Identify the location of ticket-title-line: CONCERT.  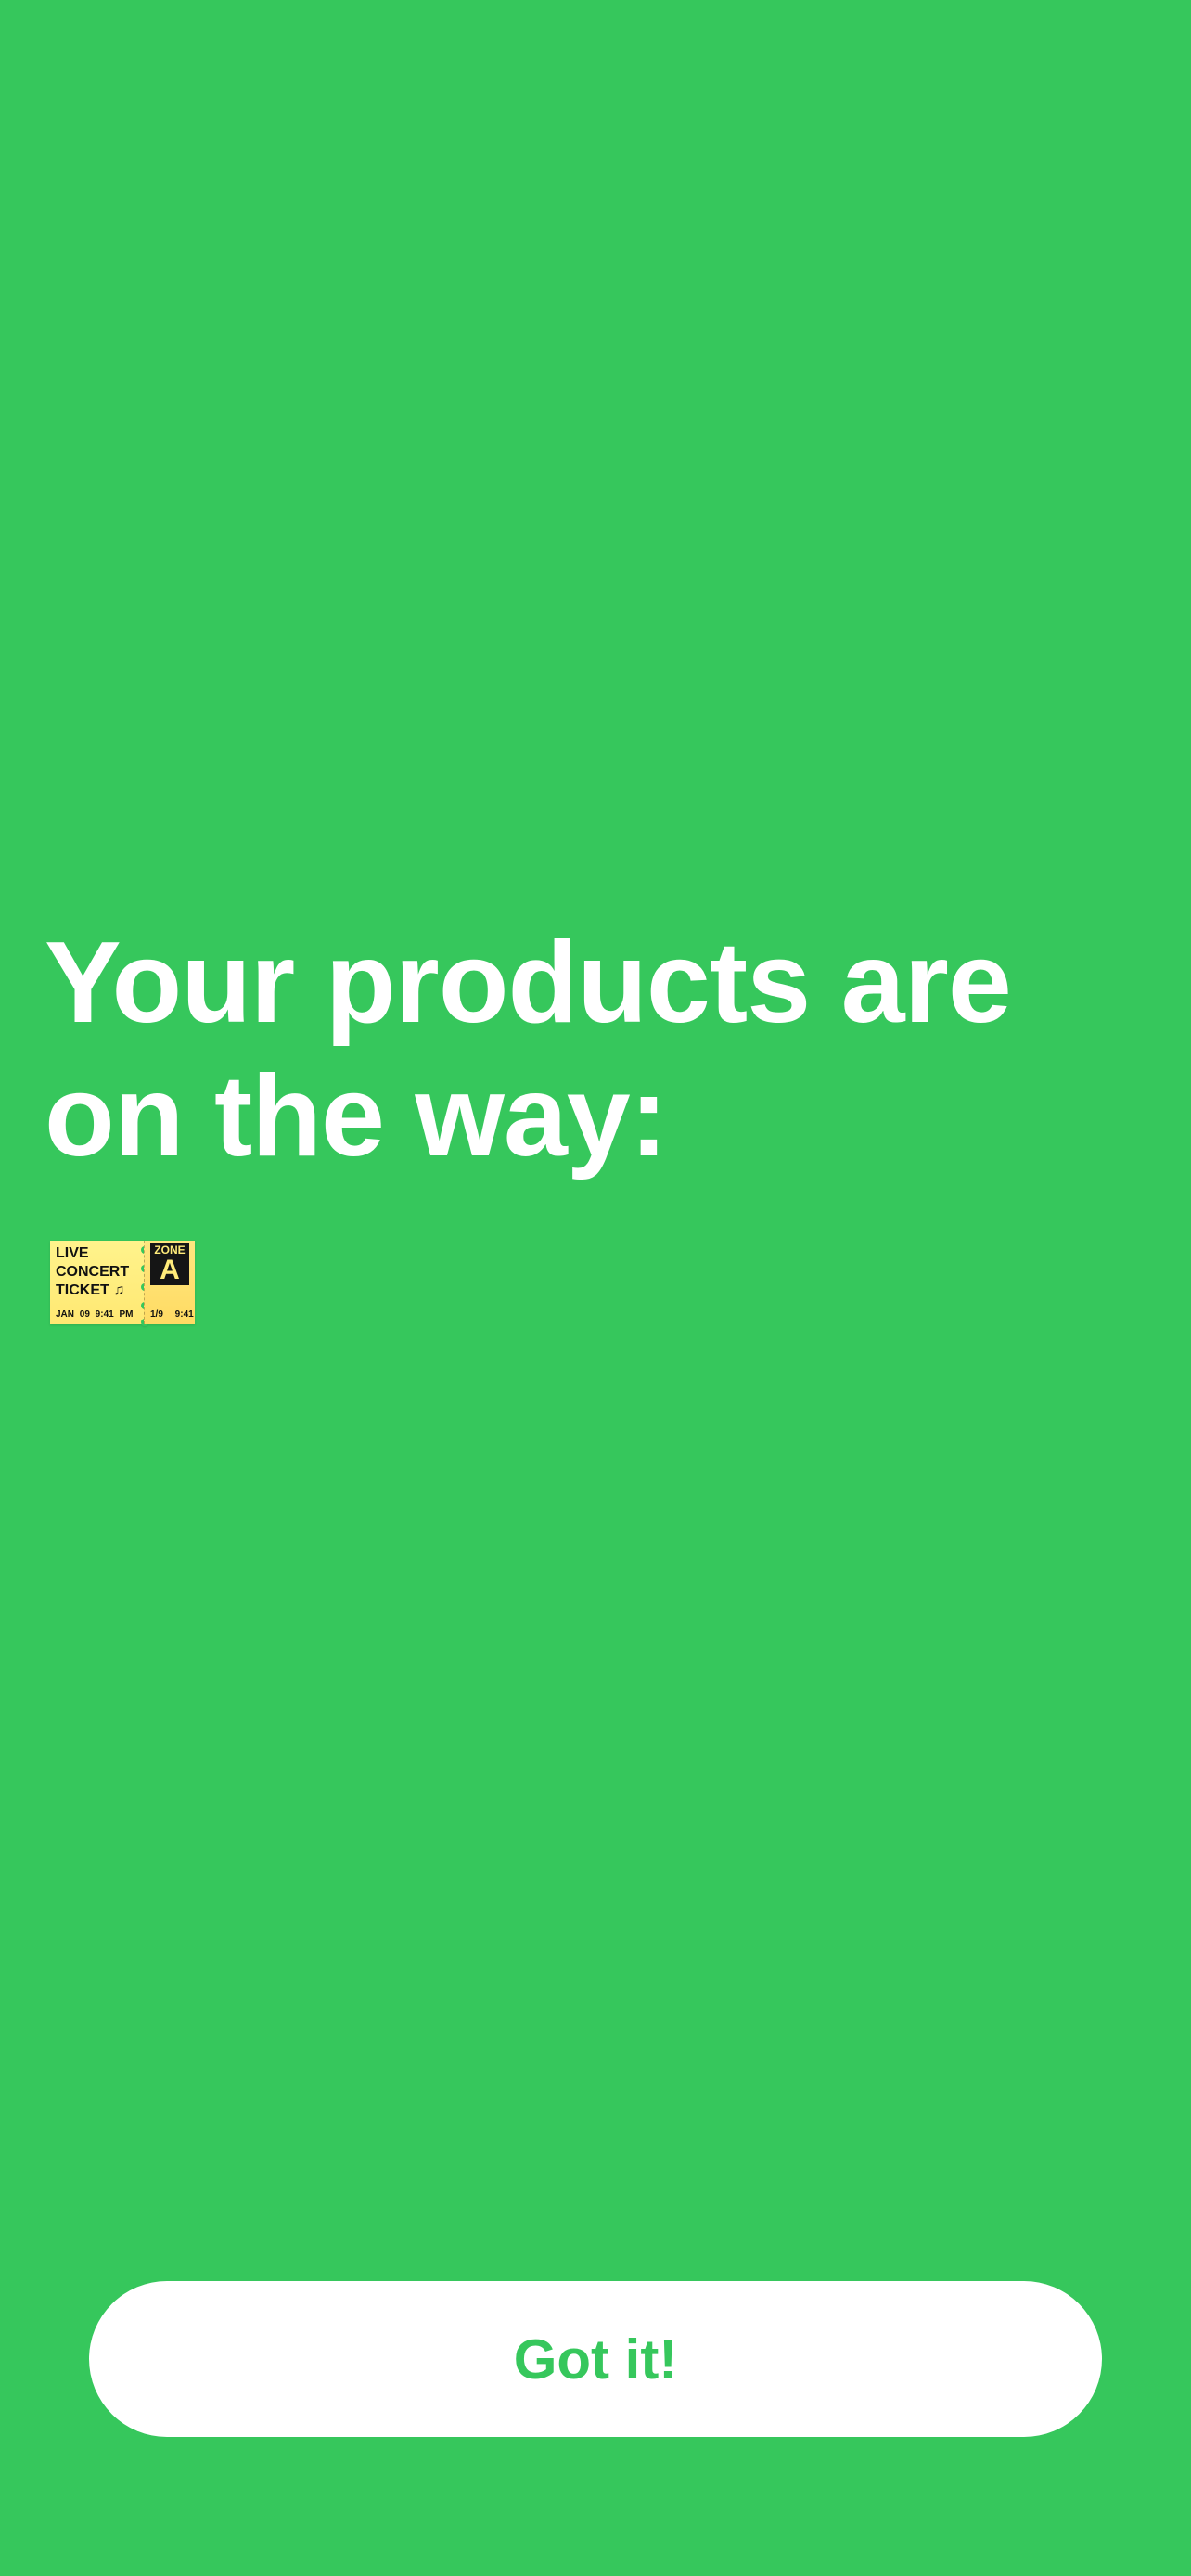
(93, 1272).